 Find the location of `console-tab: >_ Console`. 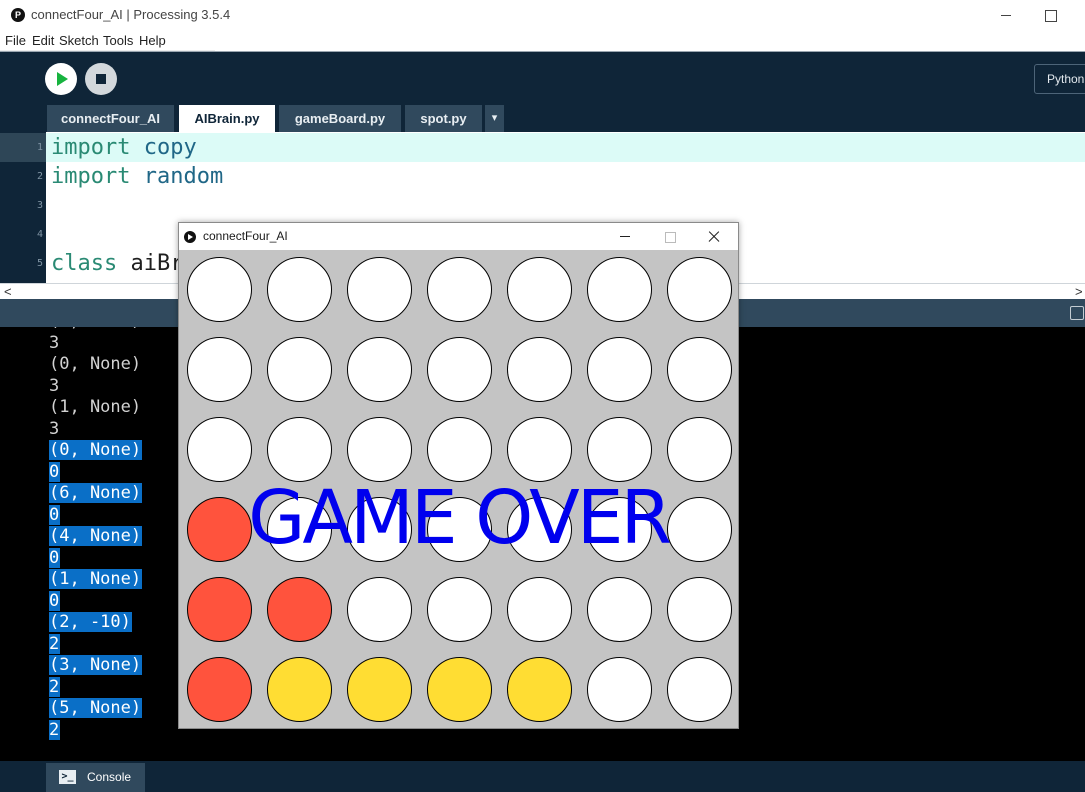

console-tab: >_ Console is located at coordinates (95, 777).